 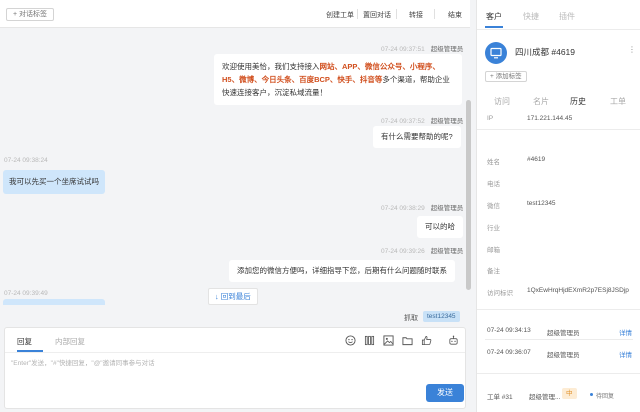 I want to click on agent-message-bubble: 有什么需要帮助的呢?, so click(x=417, y=137).